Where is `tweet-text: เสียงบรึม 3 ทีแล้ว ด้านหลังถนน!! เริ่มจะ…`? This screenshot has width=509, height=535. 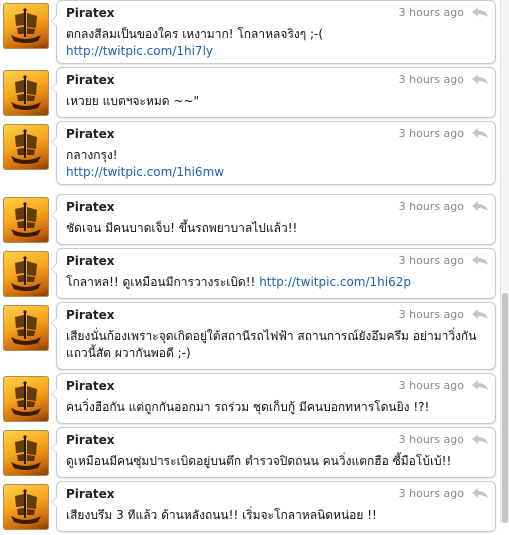
tweet-text: เสียงบรึม 3 ทีแล้ว ด้านหลังถนน!! เริ่มจะ… is located at coordinates (275, 515).